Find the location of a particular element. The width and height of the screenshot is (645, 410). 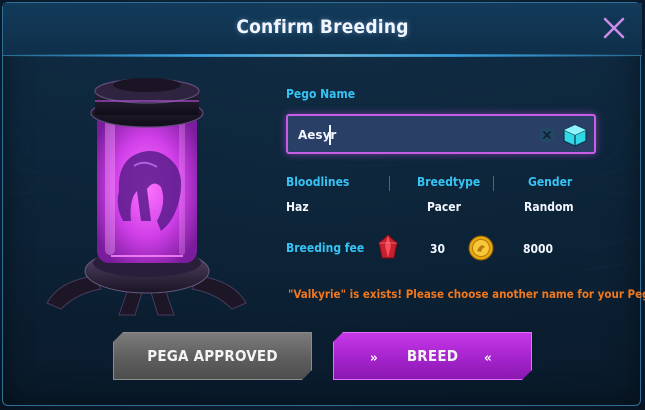

dialog-header: Confirm Breeding is located at coordinates (322, 30).